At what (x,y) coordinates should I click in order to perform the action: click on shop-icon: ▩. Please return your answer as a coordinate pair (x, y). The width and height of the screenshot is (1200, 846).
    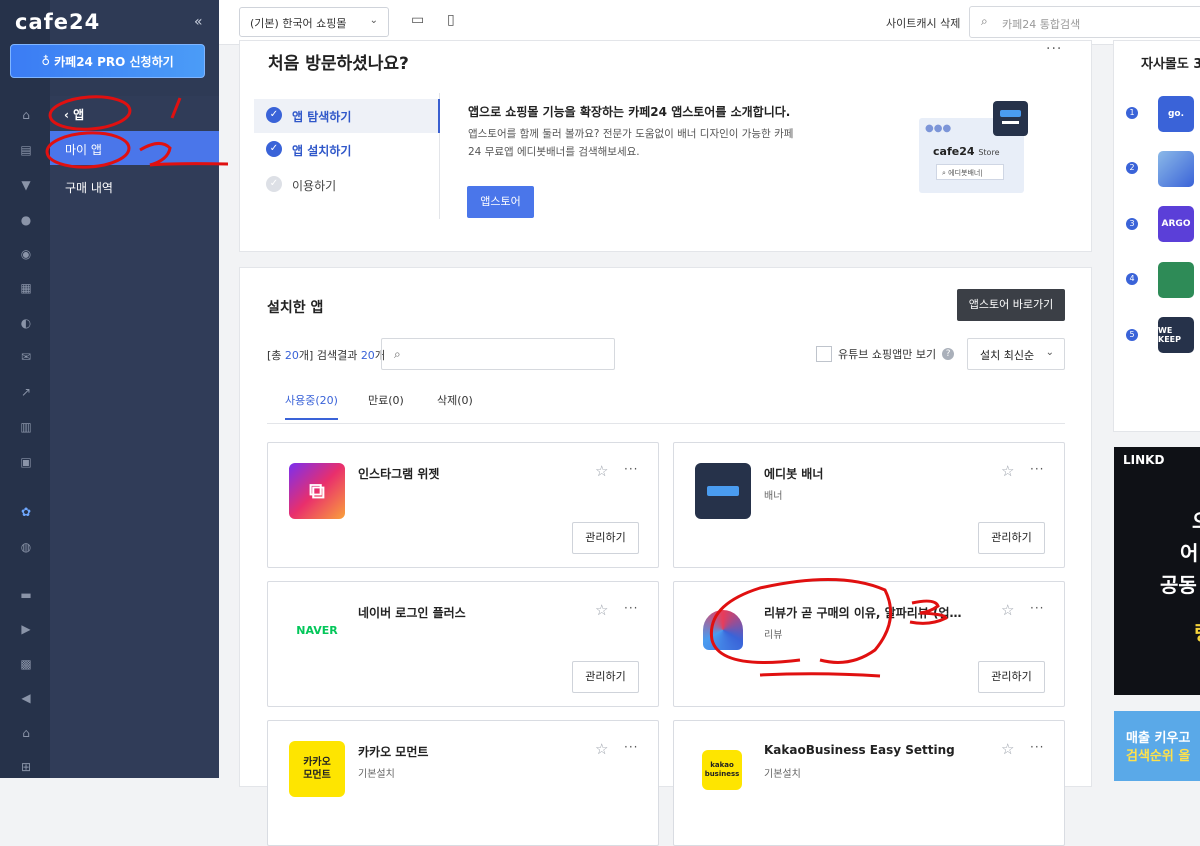
    Looking at the image, I should click on (26, 664).